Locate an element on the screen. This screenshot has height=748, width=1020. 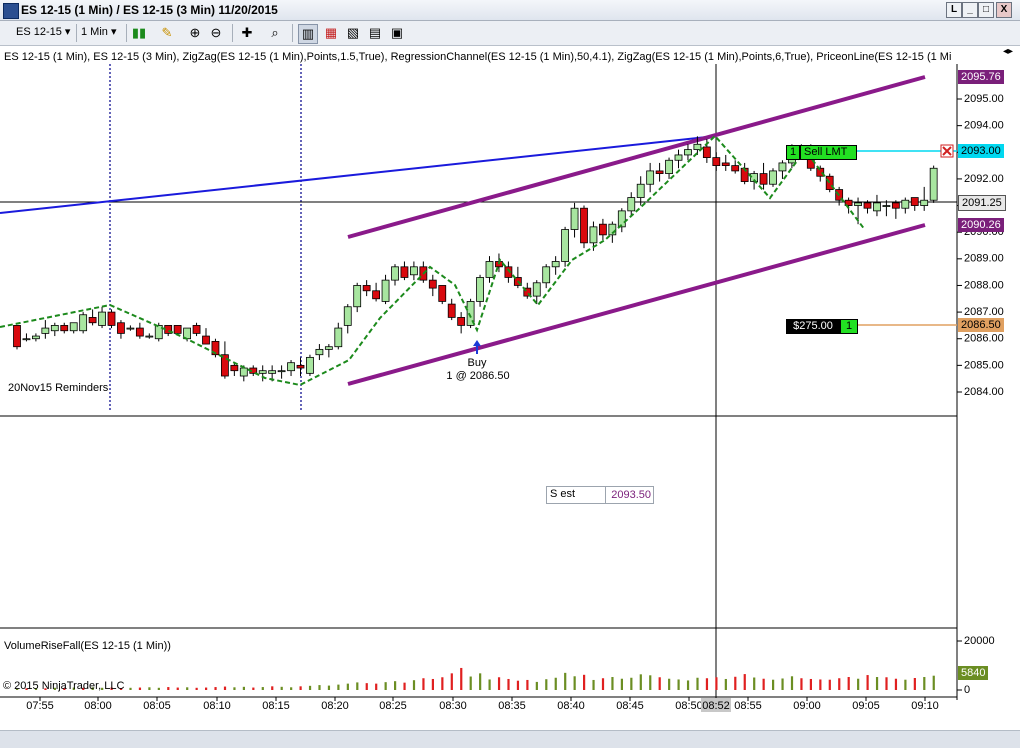
crosshair-icon: ✚ is located at coordinates (247, 33).